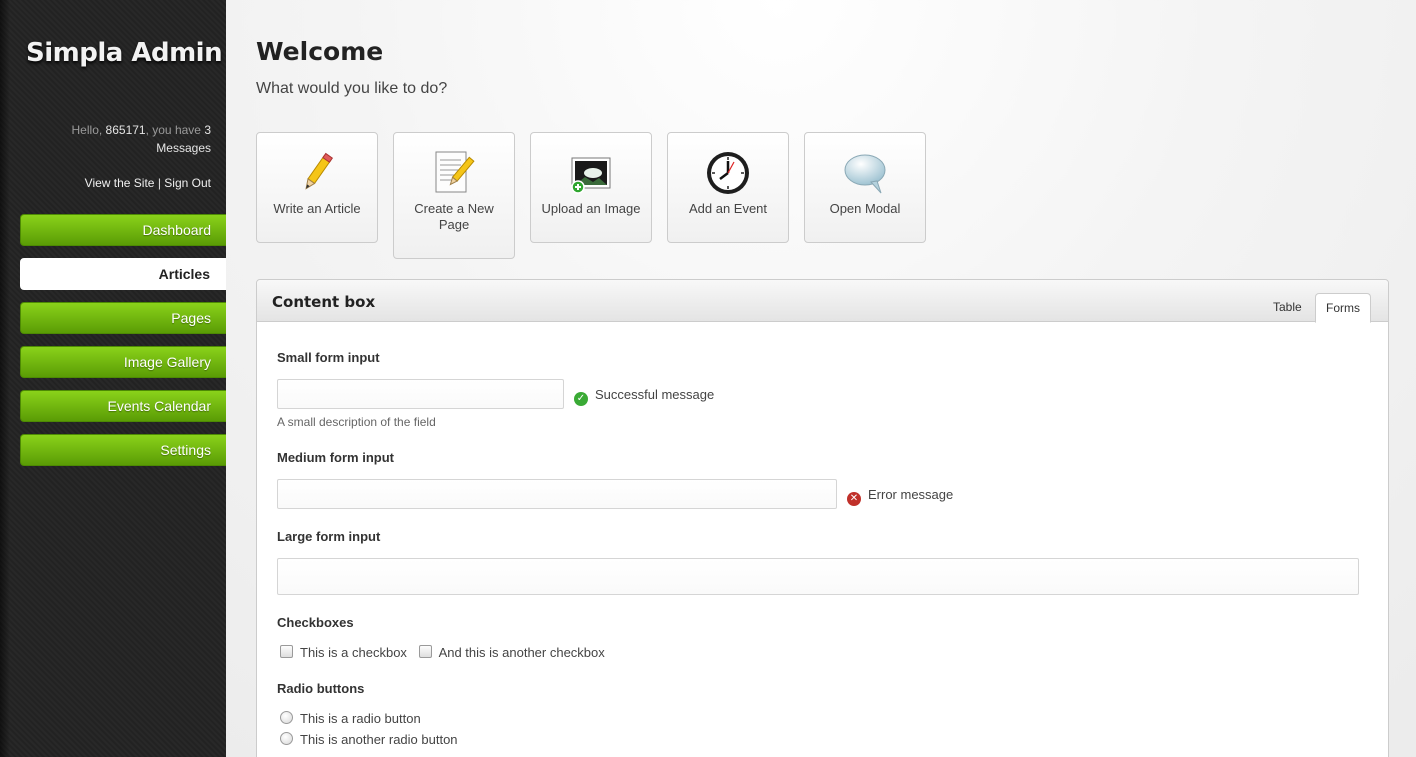 This screenshot has width=1416, height=757. I want to click on radio-label: This is a radio button, so click(360, 718).